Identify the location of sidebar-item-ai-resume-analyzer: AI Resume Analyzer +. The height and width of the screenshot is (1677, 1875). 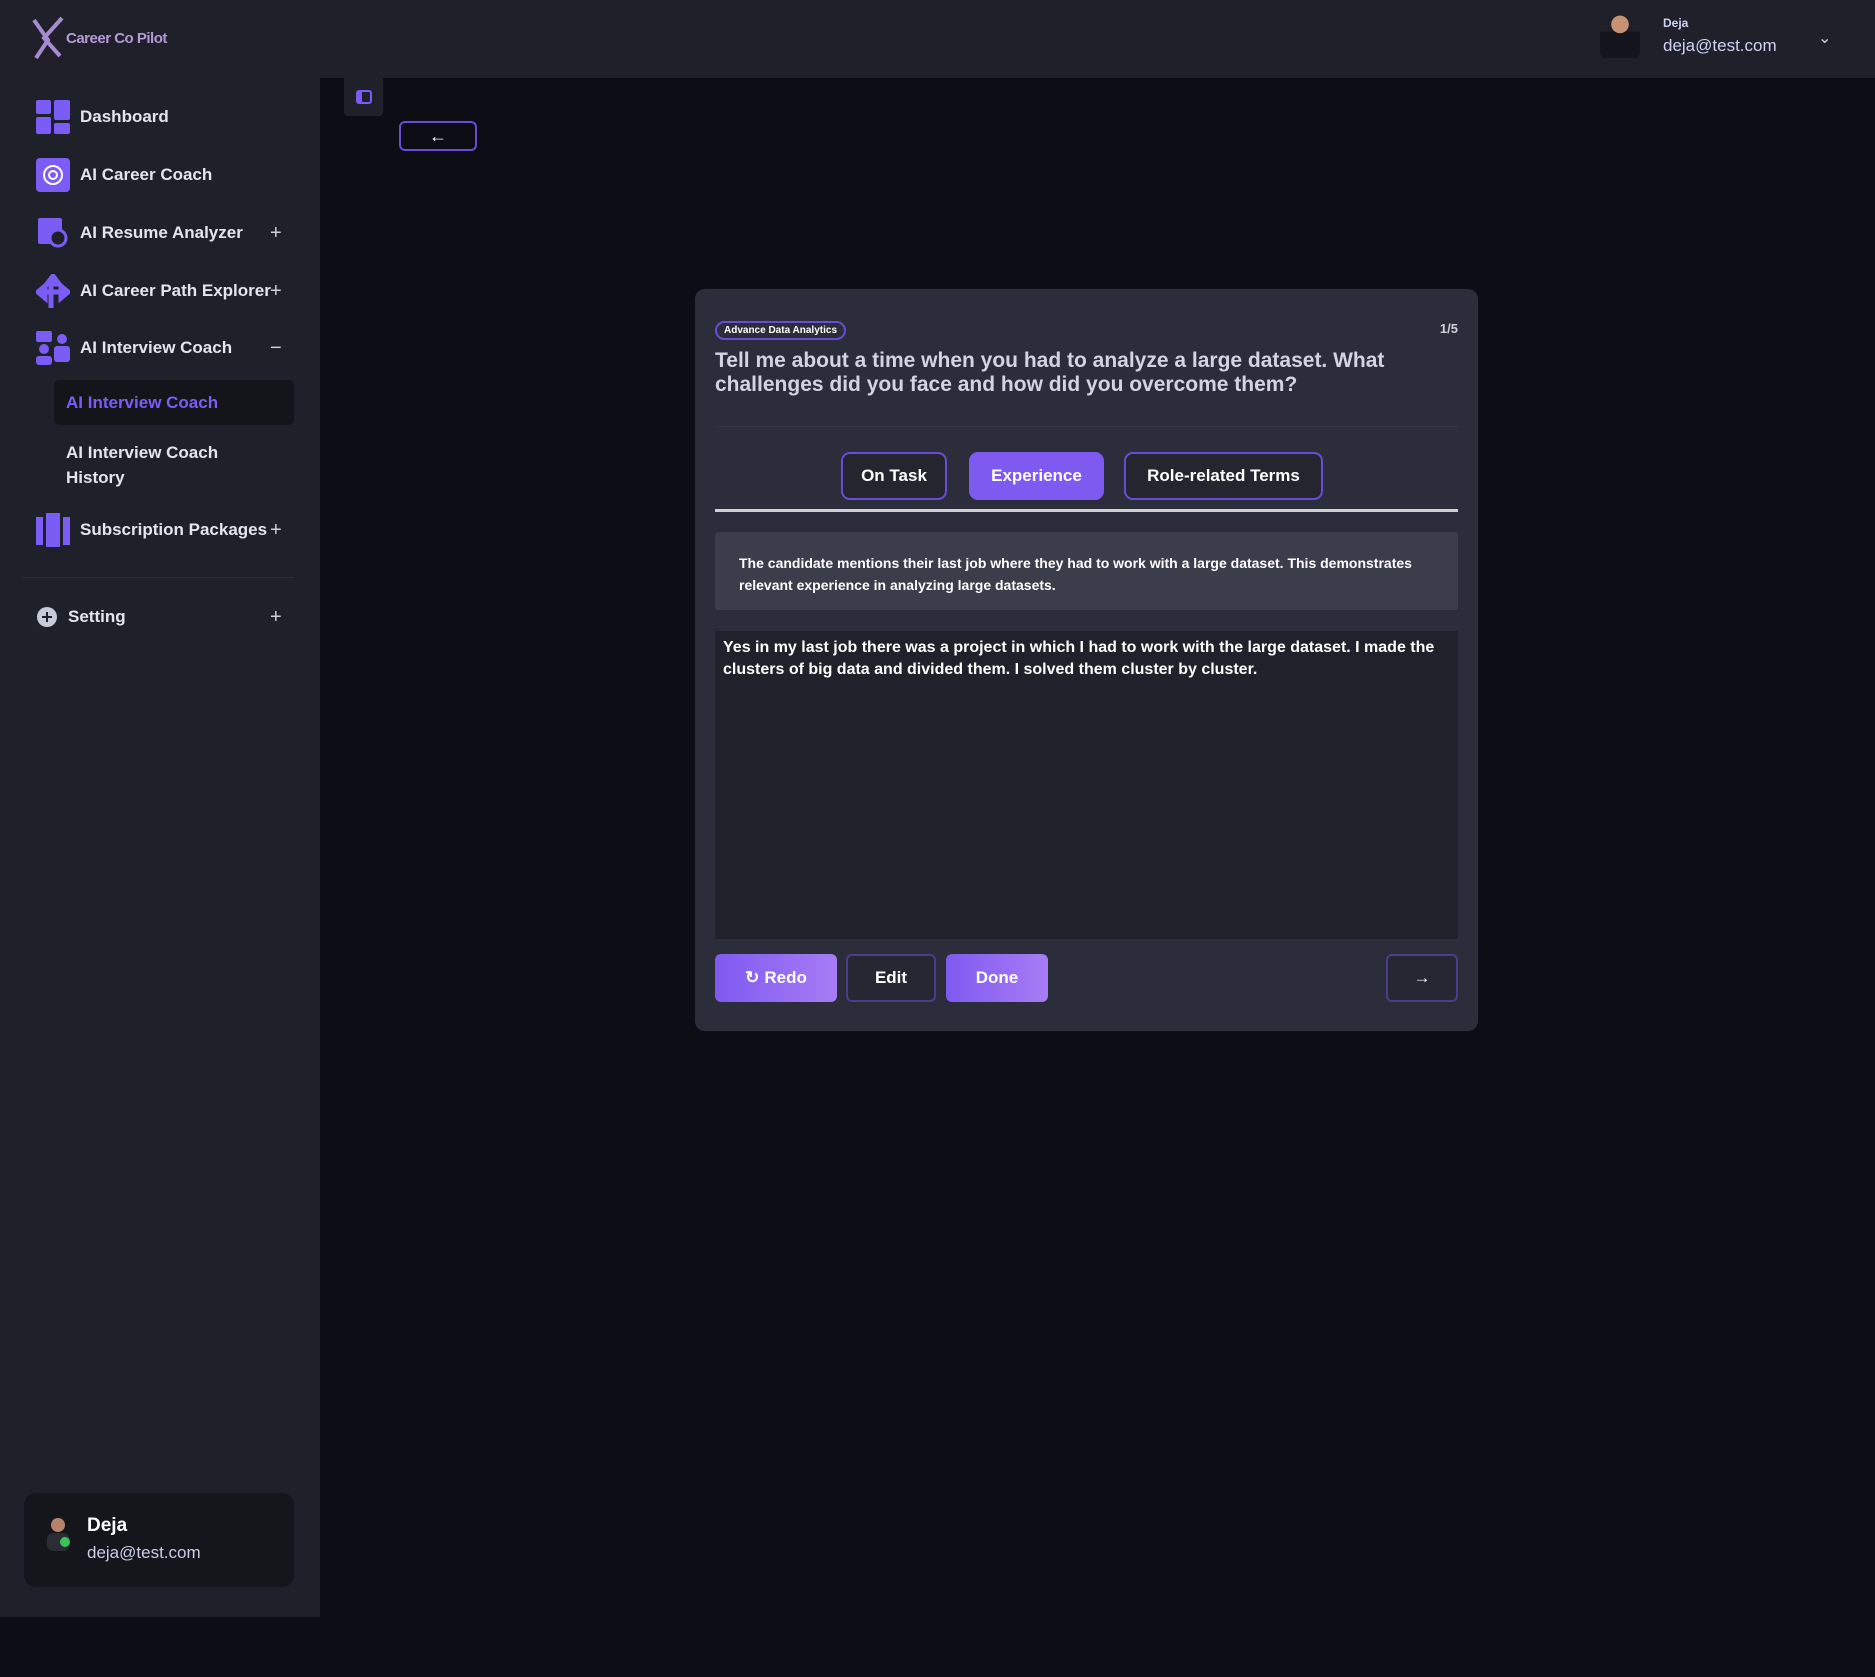
(161, 233).